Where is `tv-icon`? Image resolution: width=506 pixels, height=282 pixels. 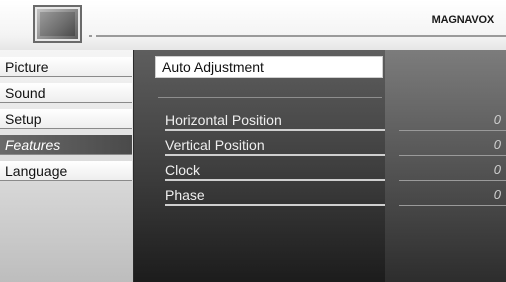
tv-icon is located at coordinates (57, 24).